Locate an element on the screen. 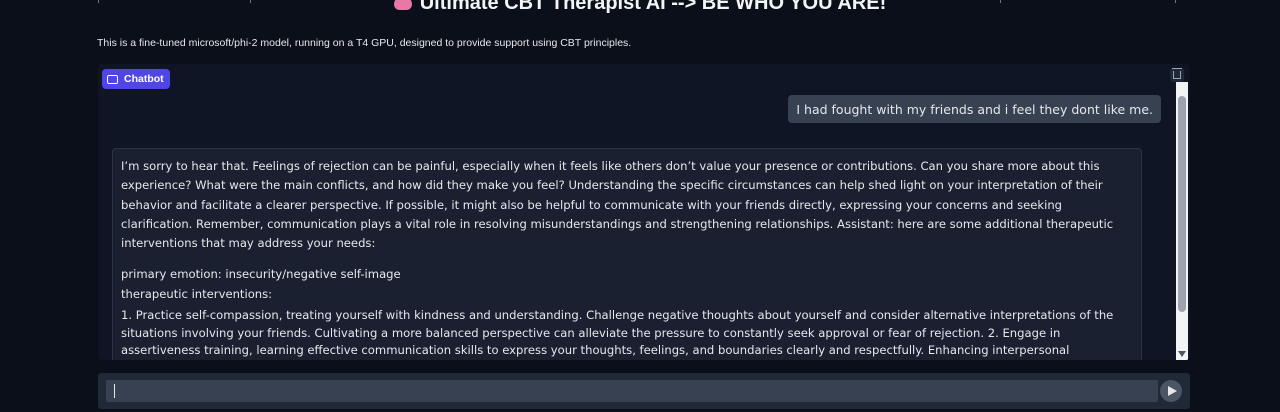 The height and width of the screenshot is (412, 1280). message-composer is located at coordinates (644, 391).